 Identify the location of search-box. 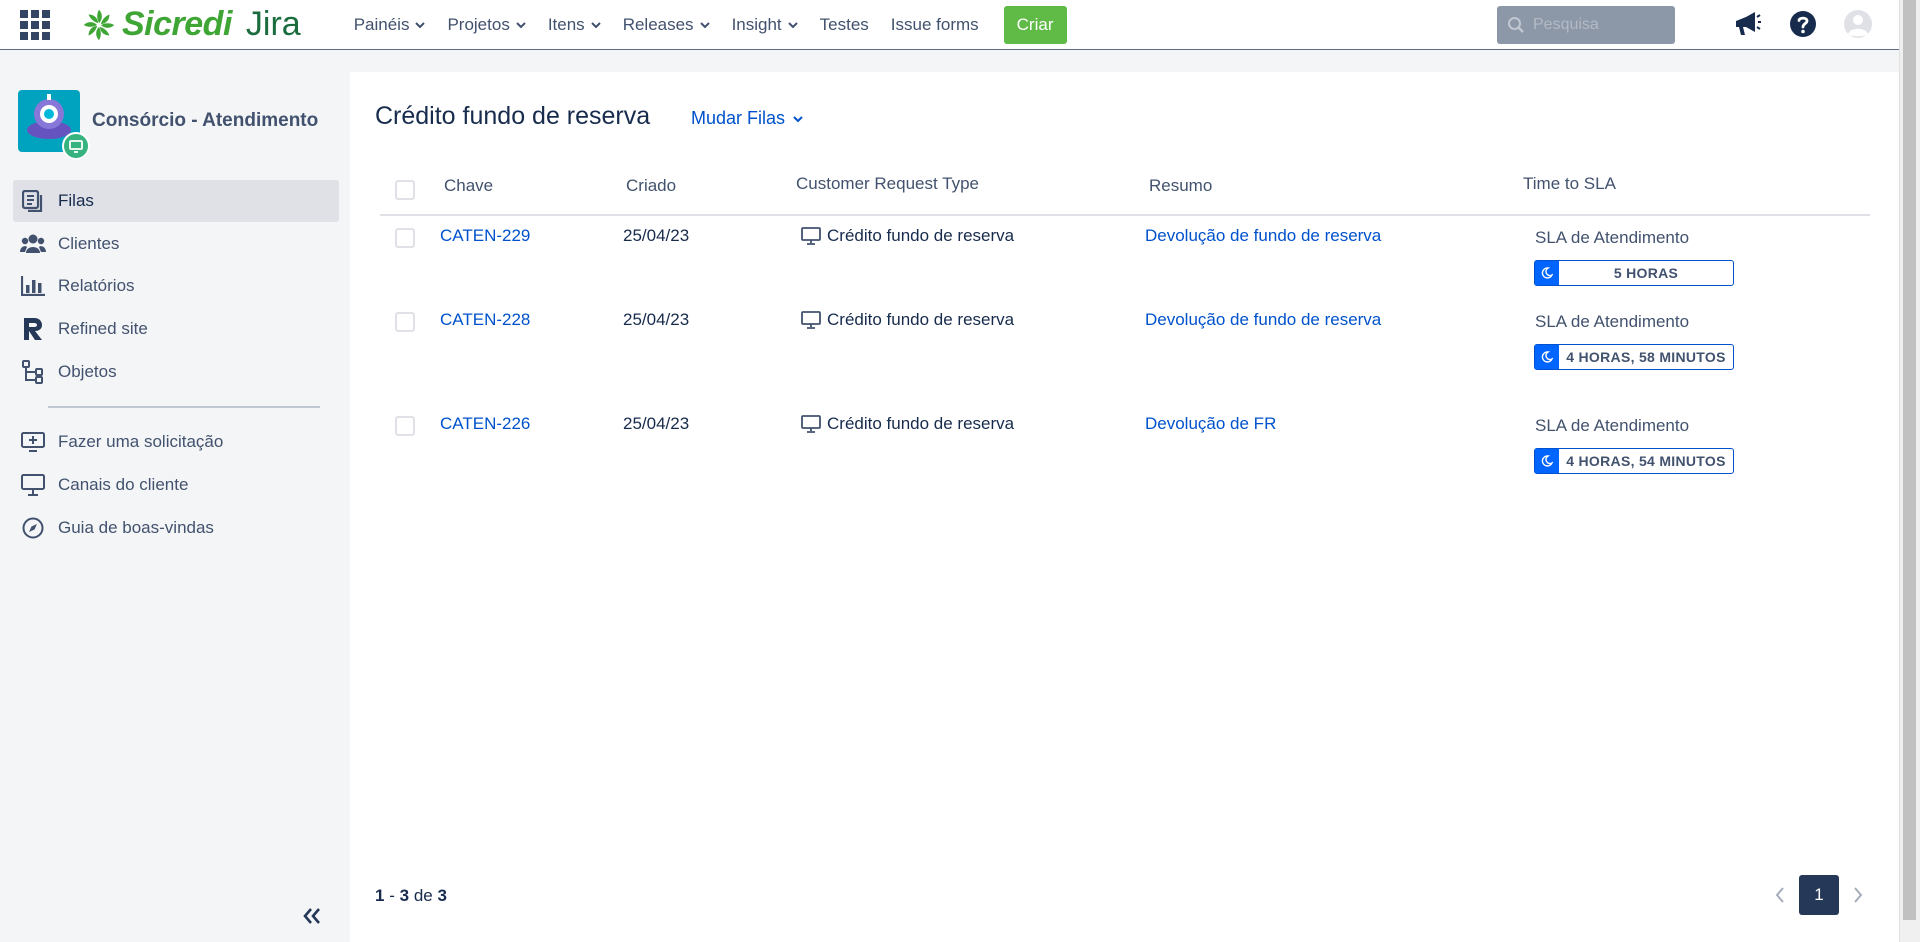
(1586, 25).